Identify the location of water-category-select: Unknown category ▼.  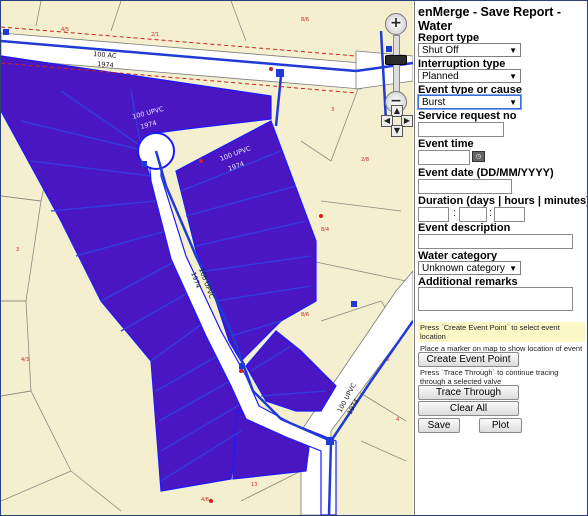
(469, 268).